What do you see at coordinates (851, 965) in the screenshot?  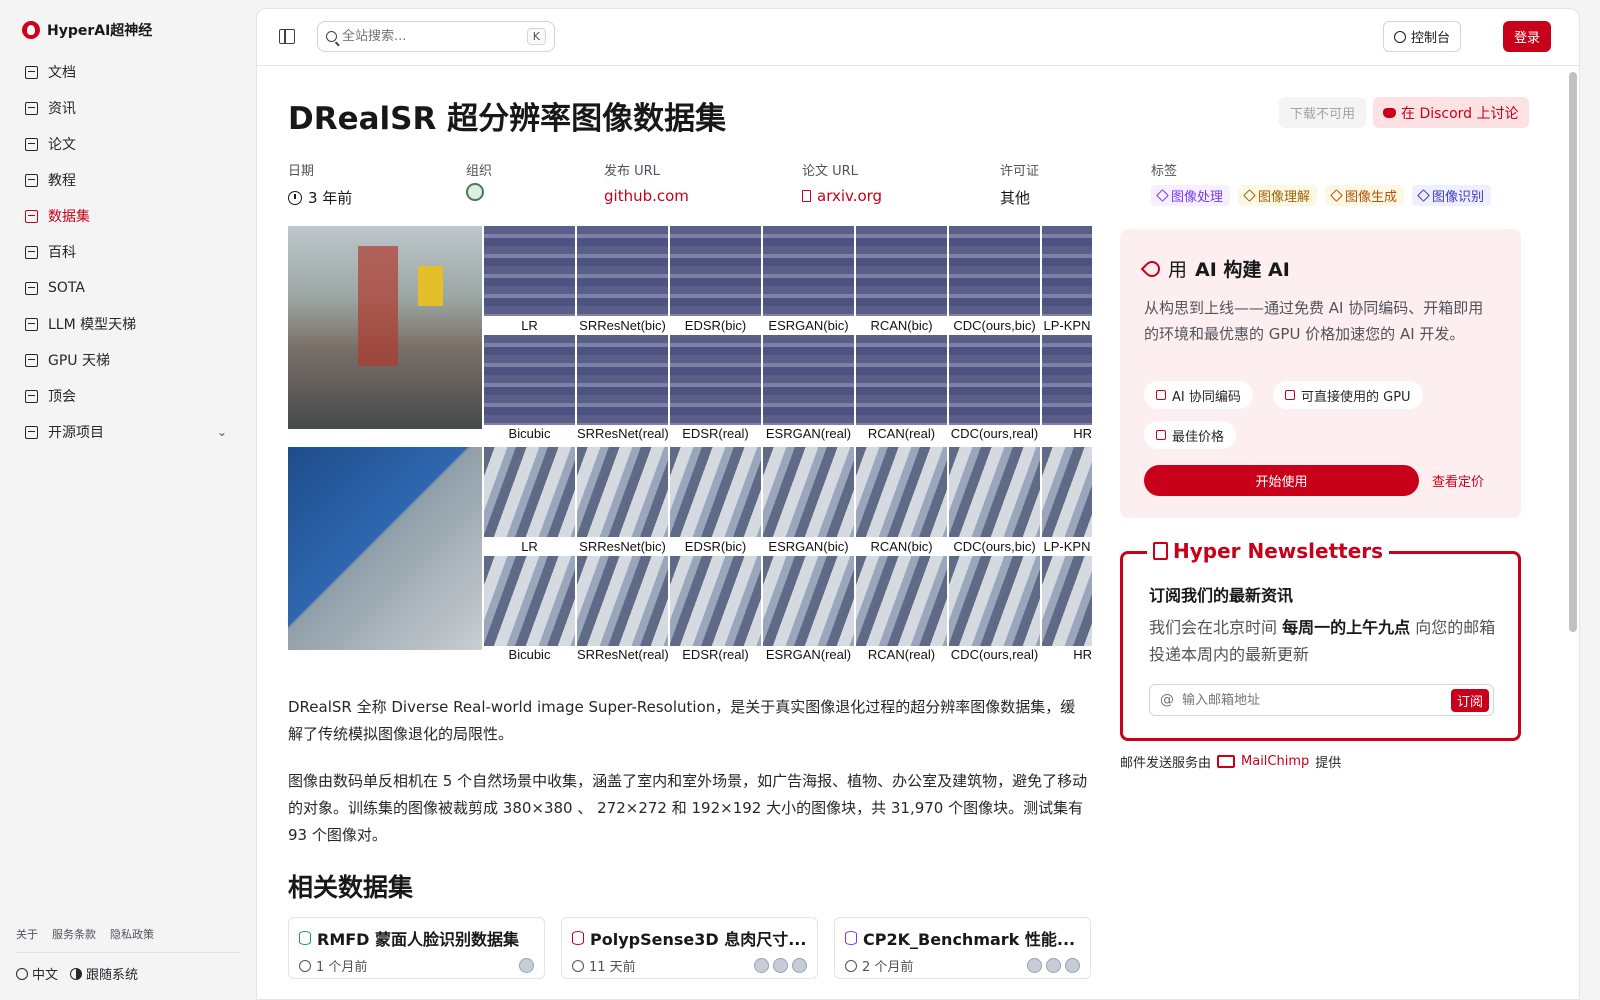 I see `clock-icon` at bounding box center [851, 965].